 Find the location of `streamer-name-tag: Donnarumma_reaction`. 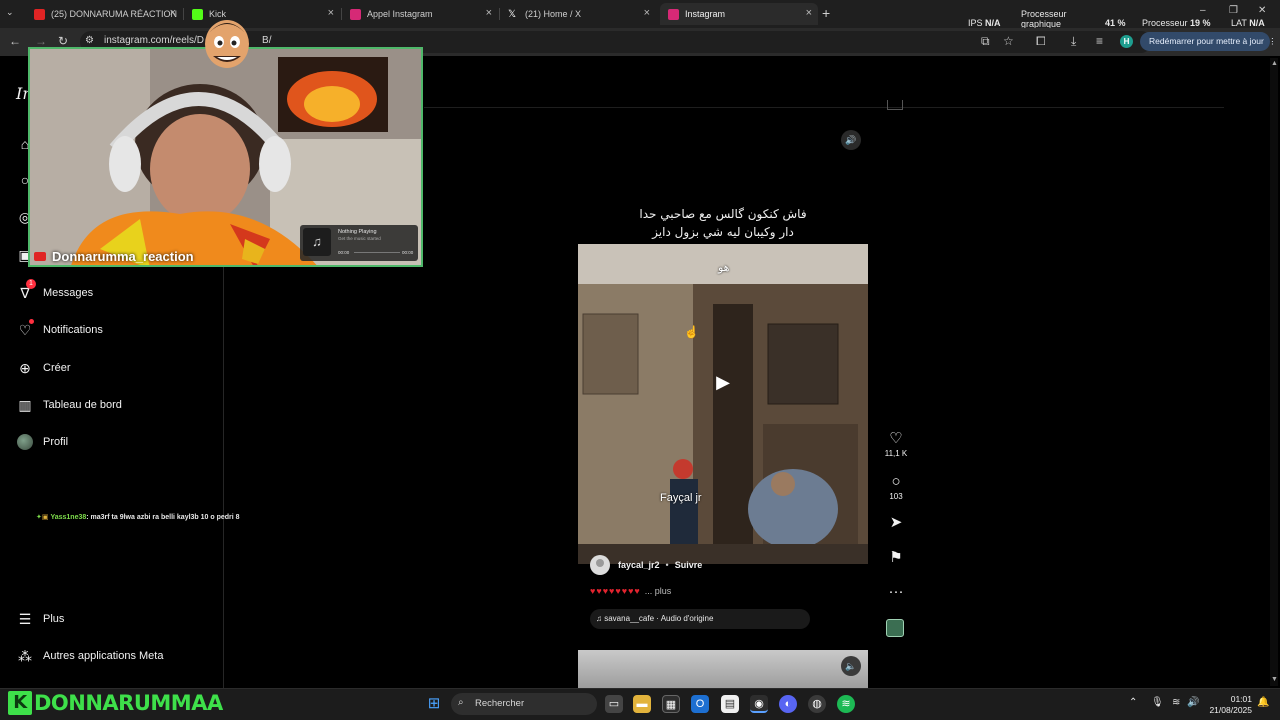

streamer-name-tag: Donnarumma_reaction is located at coordinates (114, 256).